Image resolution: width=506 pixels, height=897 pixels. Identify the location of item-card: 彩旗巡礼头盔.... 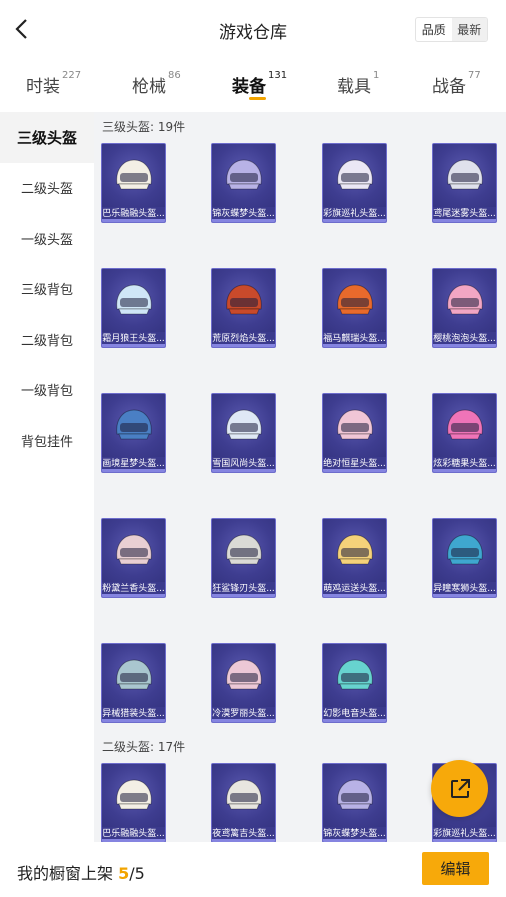
(354, 183).